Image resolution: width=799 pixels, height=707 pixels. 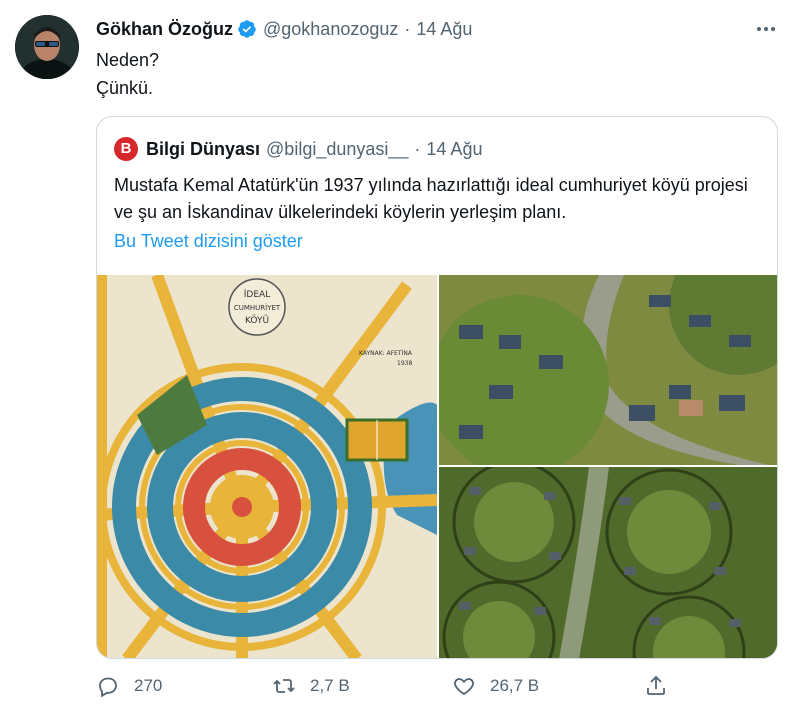 I want to click on tweet-text-line: Neden?, so click(x=128, y=60).